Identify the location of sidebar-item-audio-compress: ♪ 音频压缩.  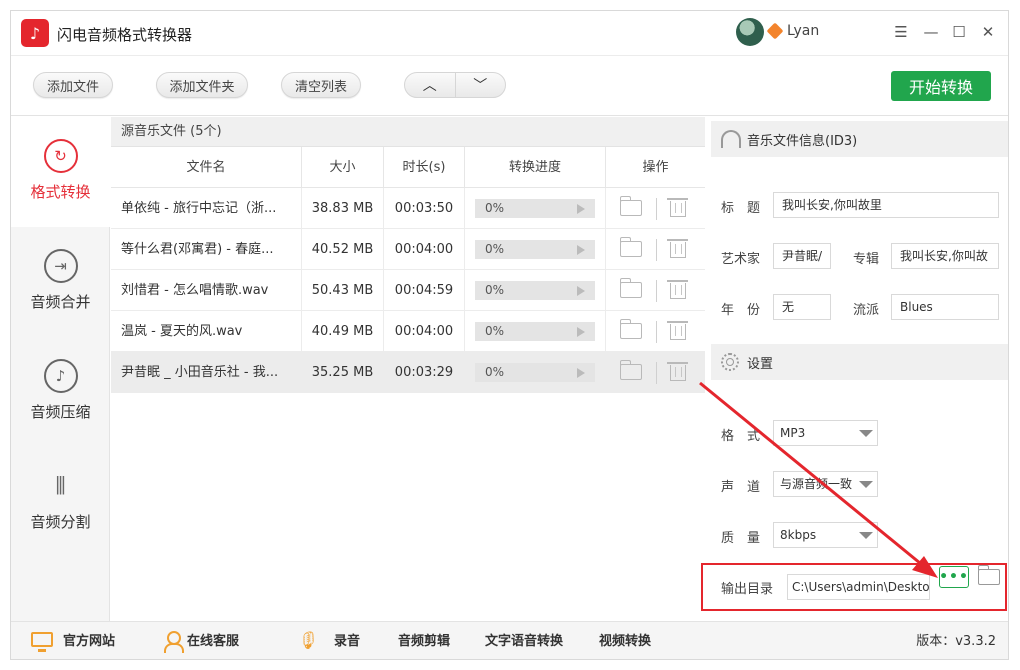
(60, 392).